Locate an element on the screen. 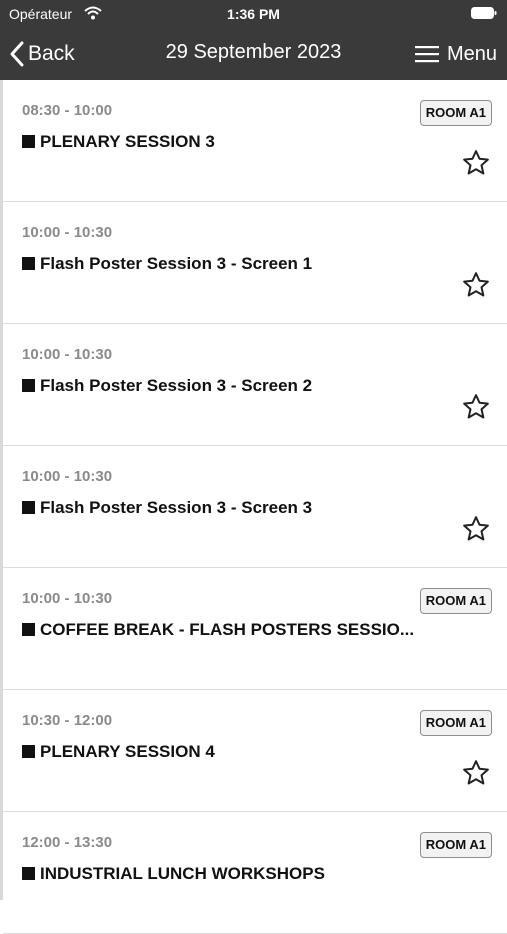 The image size is (507, 934). session-title: Flash Poster Session 3 - Screen 3 is located at coordinates (222, 508).